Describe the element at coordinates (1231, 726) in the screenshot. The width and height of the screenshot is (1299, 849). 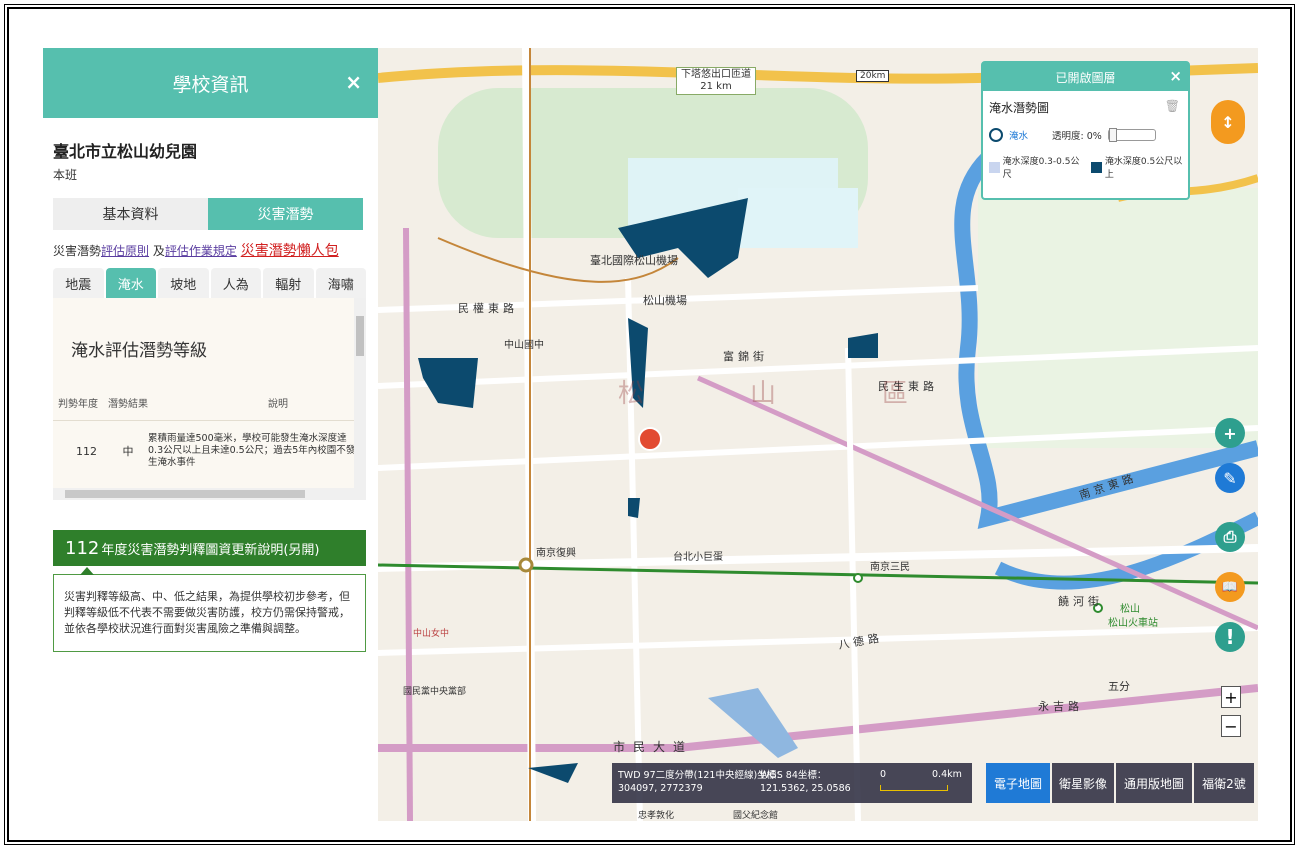
I see `zoom-out-button: −` at that location.